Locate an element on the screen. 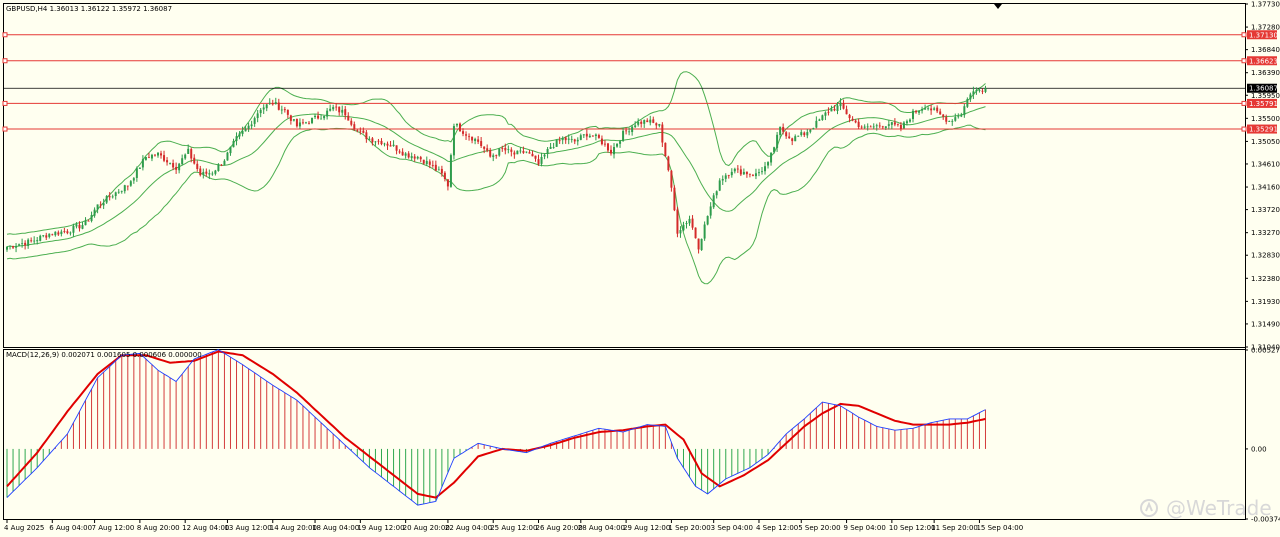 This screenshot has height=537, width=1280. time-tick-label: 18 Aug 04:00 is located at coordinates (335, 528).